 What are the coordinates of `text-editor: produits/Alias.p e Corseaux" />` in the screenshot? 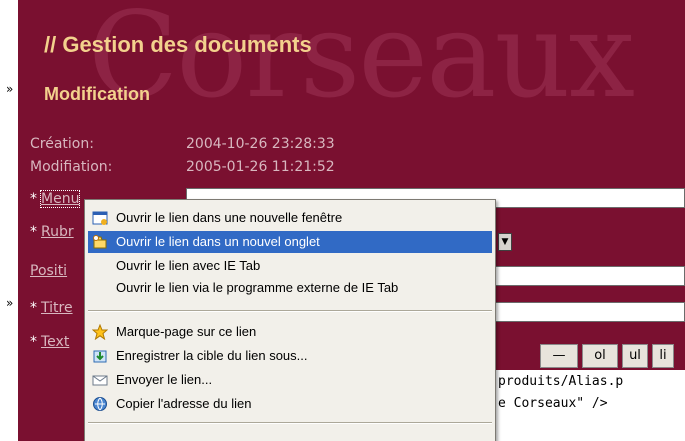 It's located at (590, 405).